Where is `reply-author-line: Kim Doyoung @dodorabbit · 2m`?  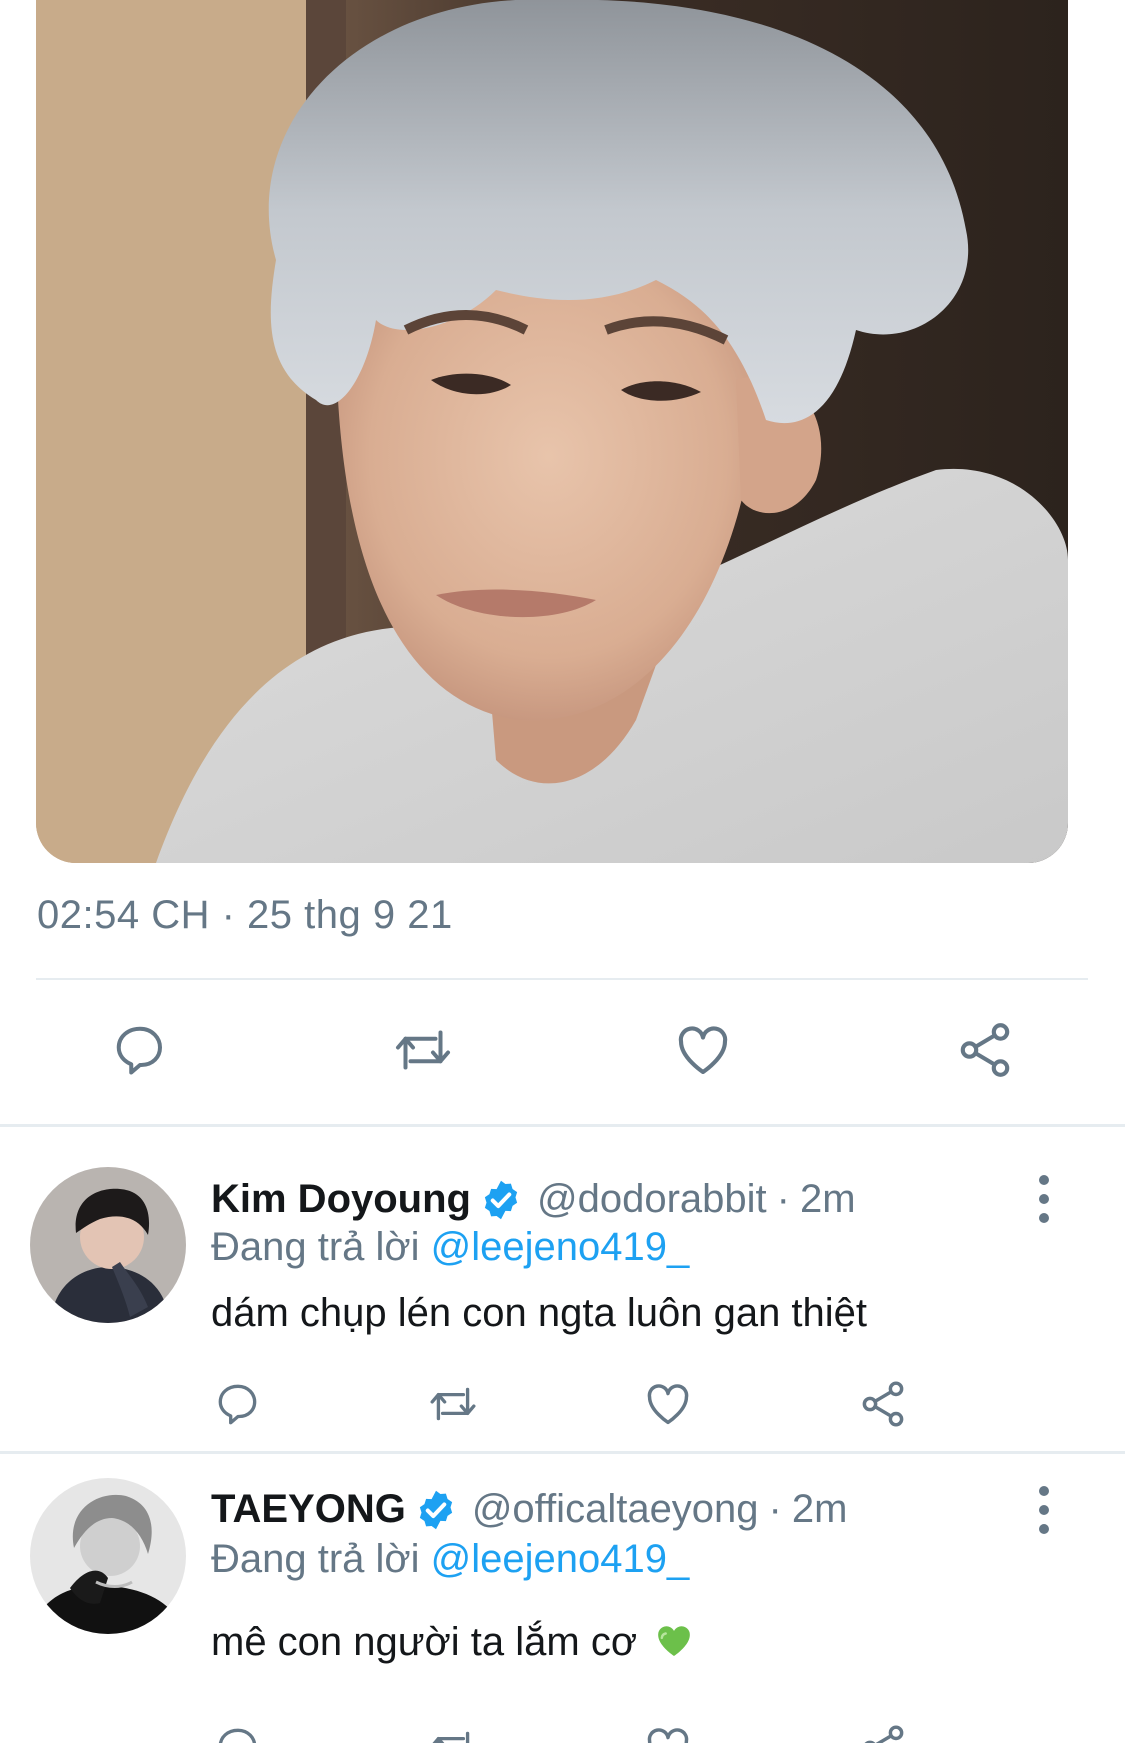 reply-author-line: Kim Doyoung @dodorabbit · 2m is located at coordinates (533, 1199).